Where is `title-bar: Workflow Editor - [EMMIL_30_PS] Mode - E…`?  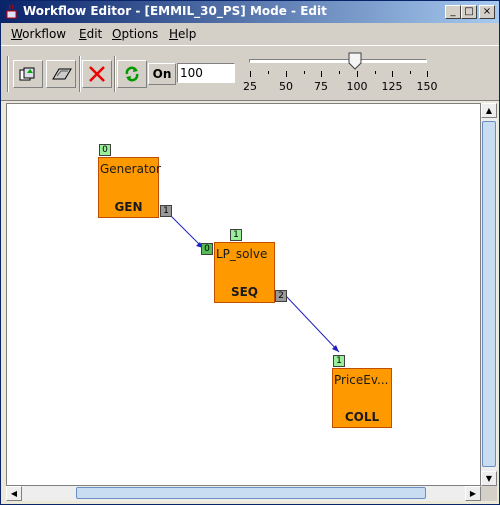 title-bar: Workflow Editor - [EMMIL_30_PS] Mode - E… is located at coordinates (250, 12).